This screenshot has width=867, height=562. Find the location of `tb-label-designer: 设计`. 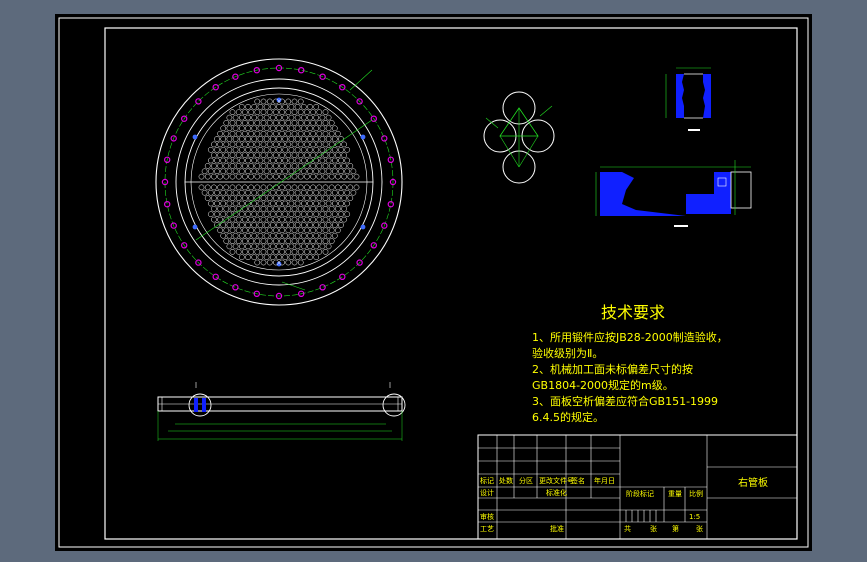

tb-label-designer: 设计 is located at coordinates (487, 492).